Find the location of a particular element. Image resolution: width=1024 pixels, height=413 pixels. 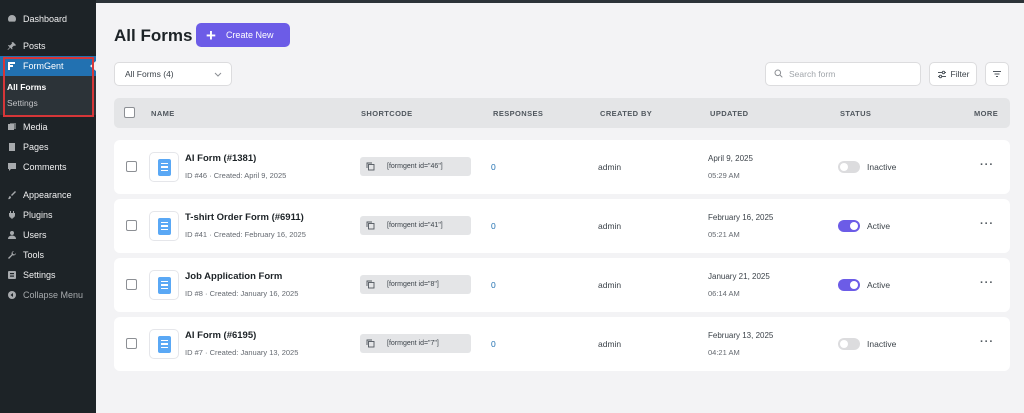

updated-time: 04:21 AM is located at coordinates (724, 352).